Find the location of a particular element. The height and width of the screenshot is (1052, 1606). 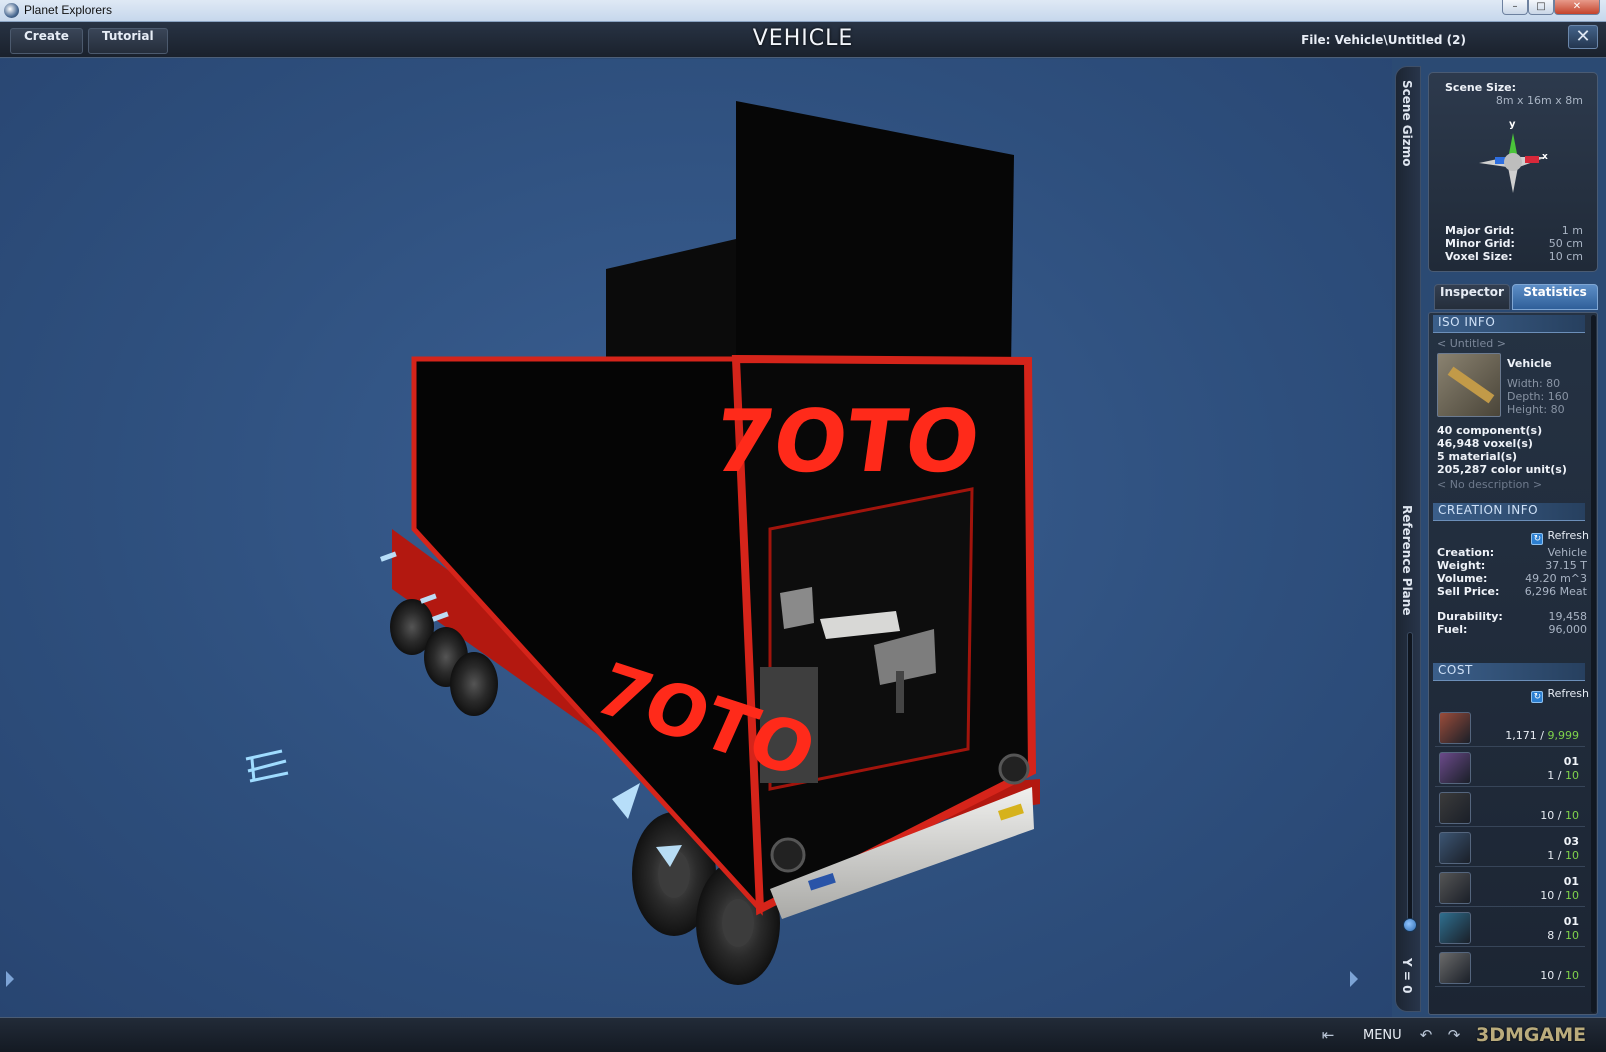

creation-label: Creation: is located at coordinates (1466, 552).